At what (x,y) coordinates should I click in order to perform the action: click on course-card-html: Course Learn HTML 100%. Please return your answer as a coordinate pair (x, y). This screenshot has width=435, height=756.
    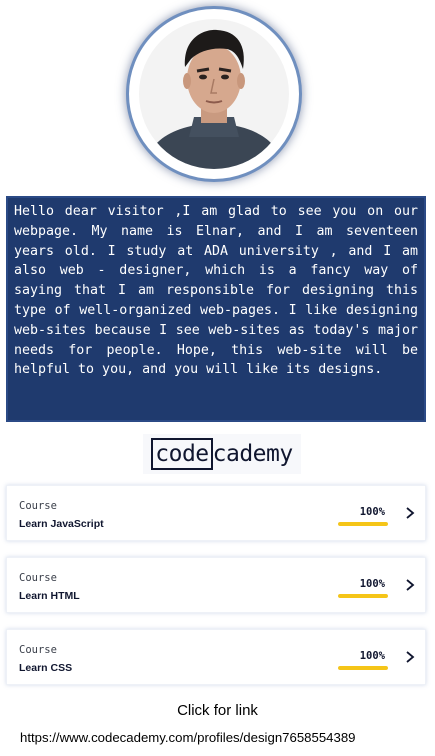
    Looking at the image, I should click on (216, 585).